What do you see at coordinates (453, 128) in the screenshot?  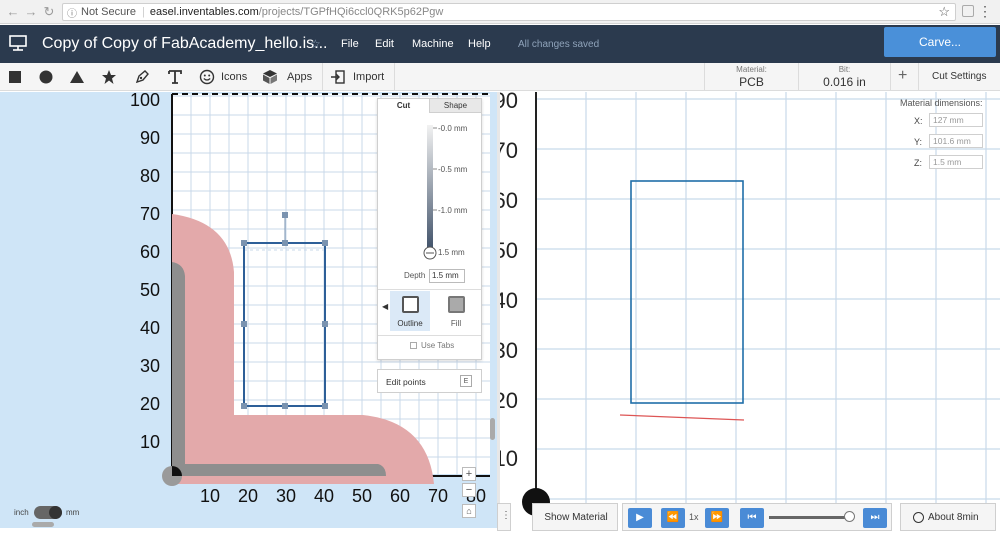 I see `depth-mark-0: -0.0 mm` at bounding box center [453, 128].